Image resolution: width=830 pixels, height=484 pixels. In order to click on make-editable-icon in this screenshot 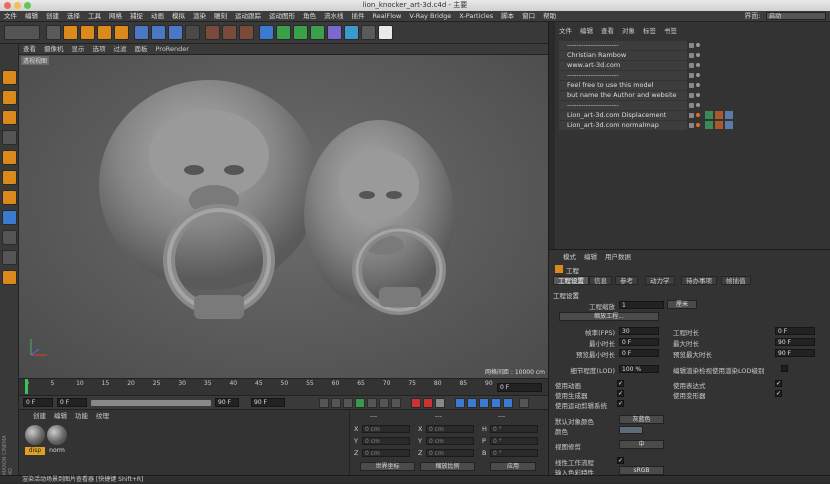, I will do `click(9, 77)`.